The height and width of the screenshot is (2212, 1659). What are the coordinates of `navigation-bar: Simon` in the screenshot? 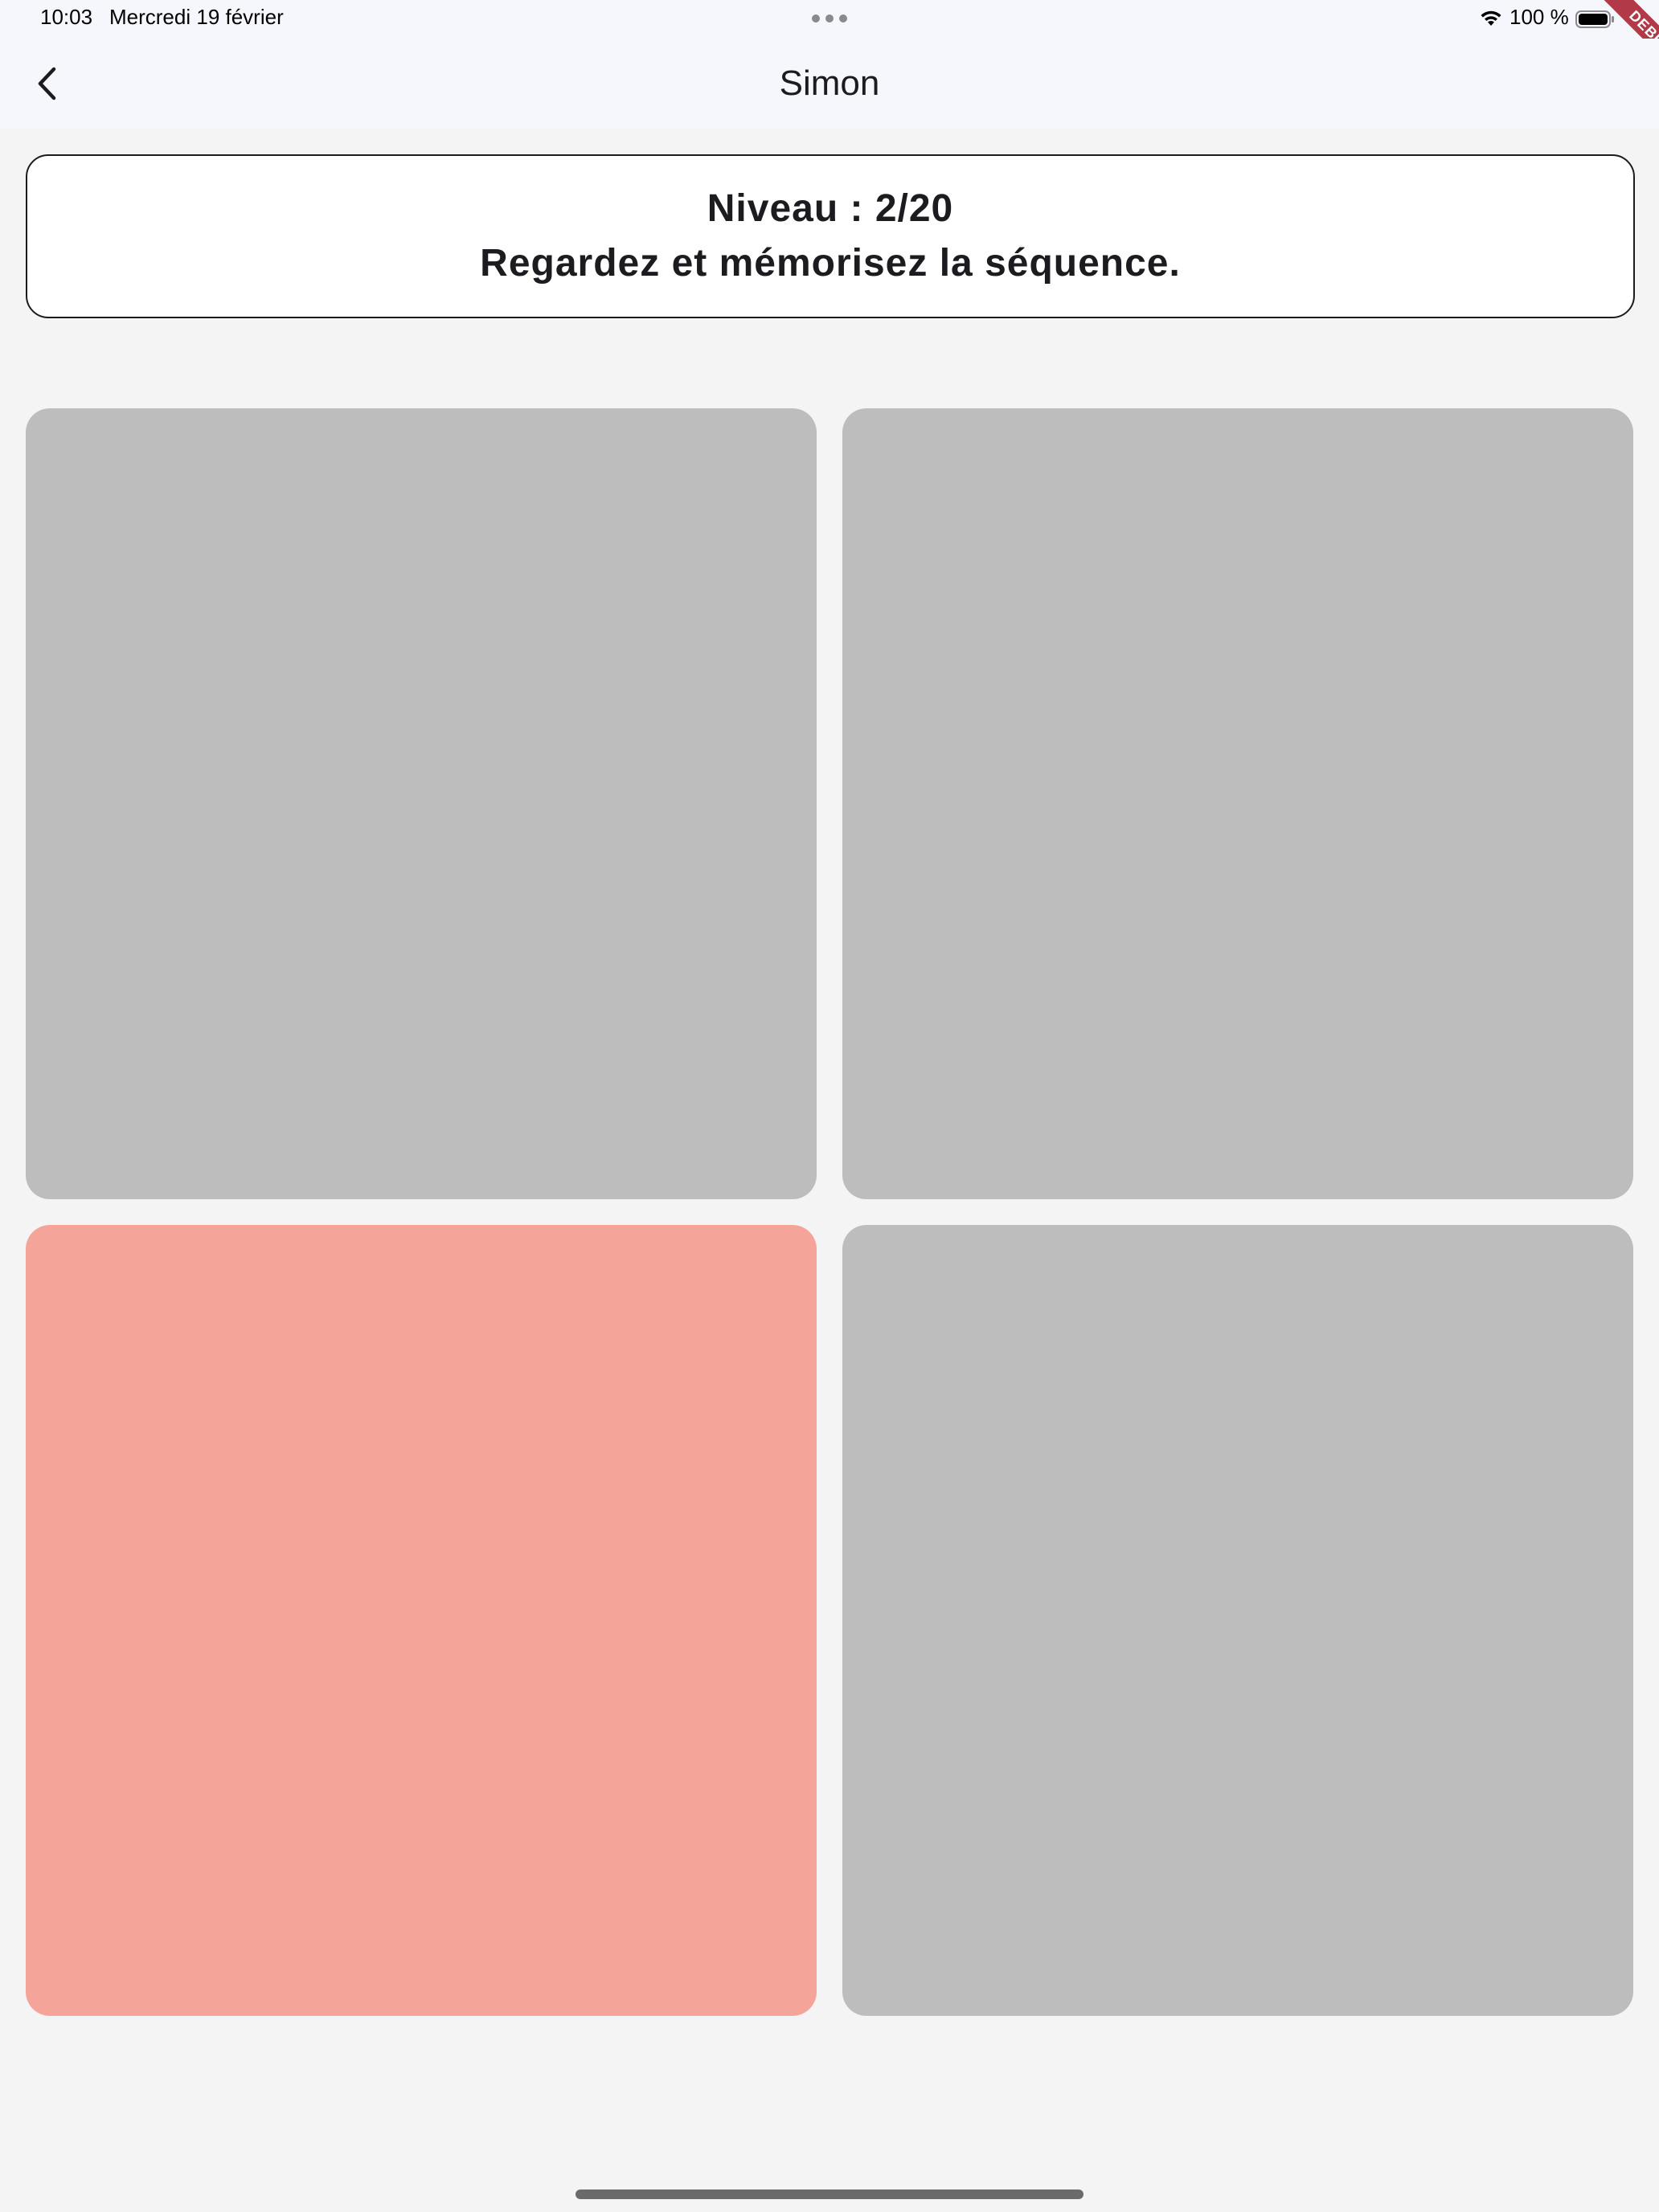 It's located at (829, 84).